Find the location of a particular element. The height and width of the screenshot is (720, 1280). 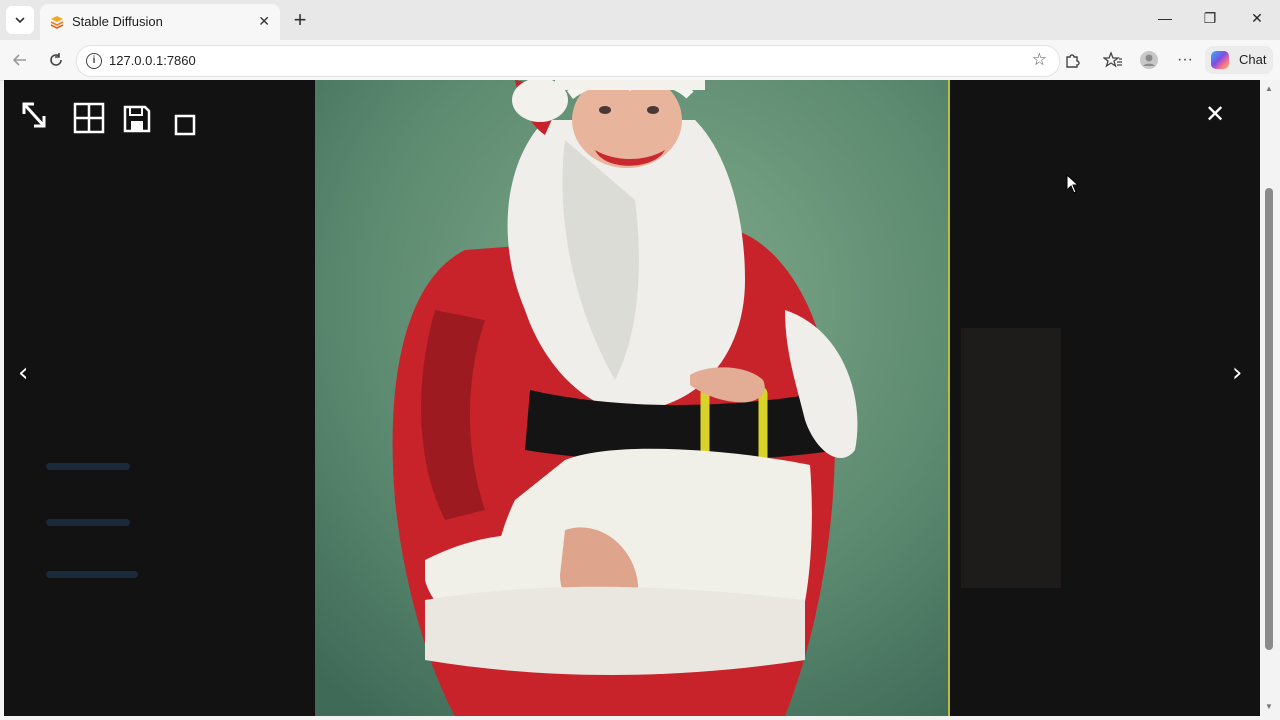

minimize-button: — is located at coordinates (1165, 18).